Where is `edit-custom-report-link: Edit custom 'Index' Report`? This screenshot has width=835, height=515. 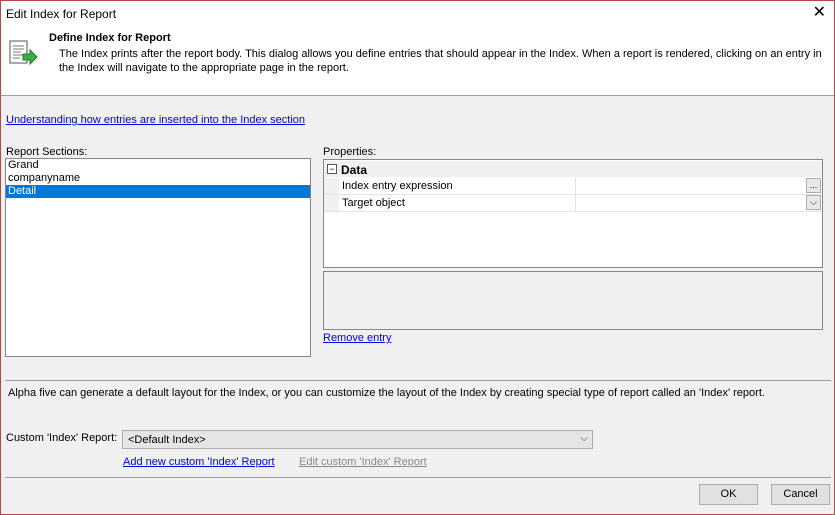 edit-custom-report-link: Edit custom 'Index' Report is located at coordinates (363, 462).